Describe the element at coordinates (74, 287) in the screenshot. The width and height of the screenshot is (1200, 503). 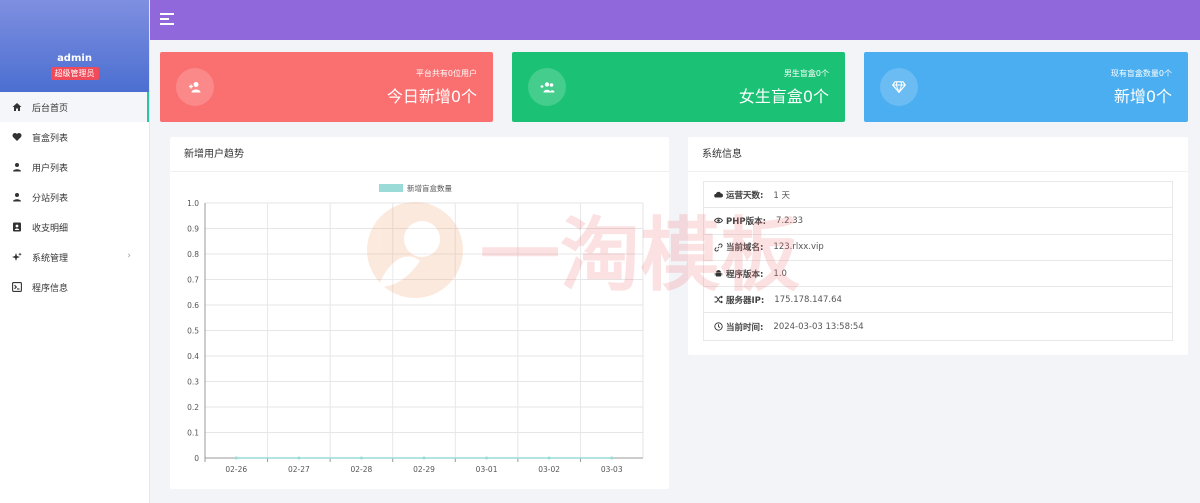
I see `sidebar-item-program-info: 程序信息` at that location.